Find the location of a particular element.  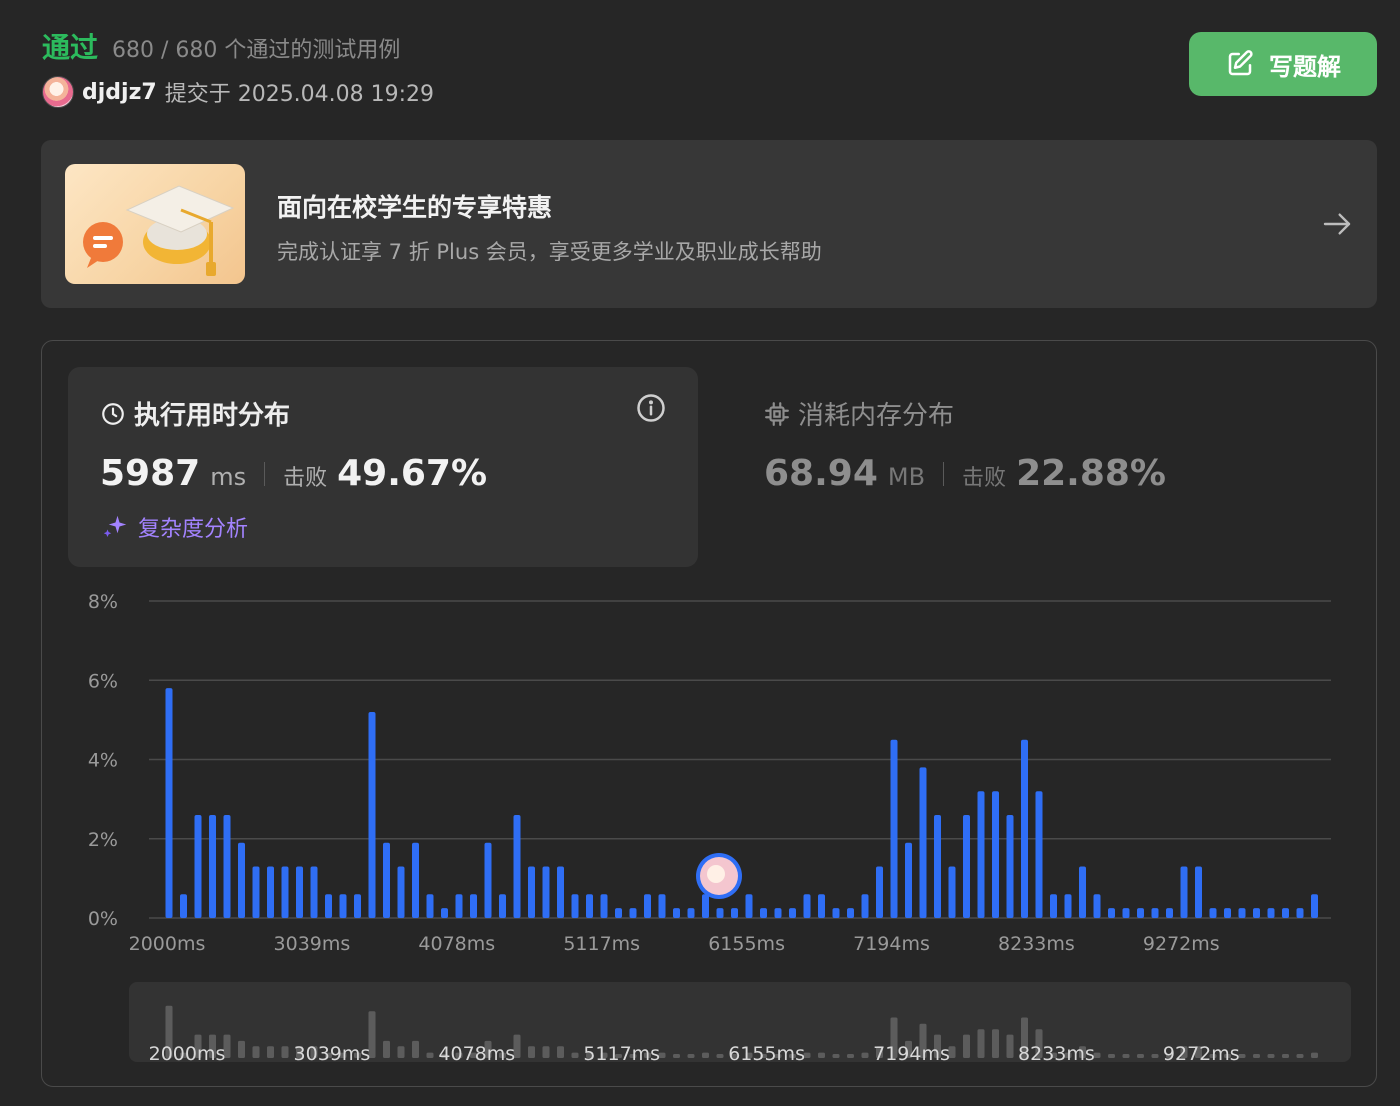

test-cases-count: 680 / 680 个通过的测试用例 is located at coordinates (256, 50).